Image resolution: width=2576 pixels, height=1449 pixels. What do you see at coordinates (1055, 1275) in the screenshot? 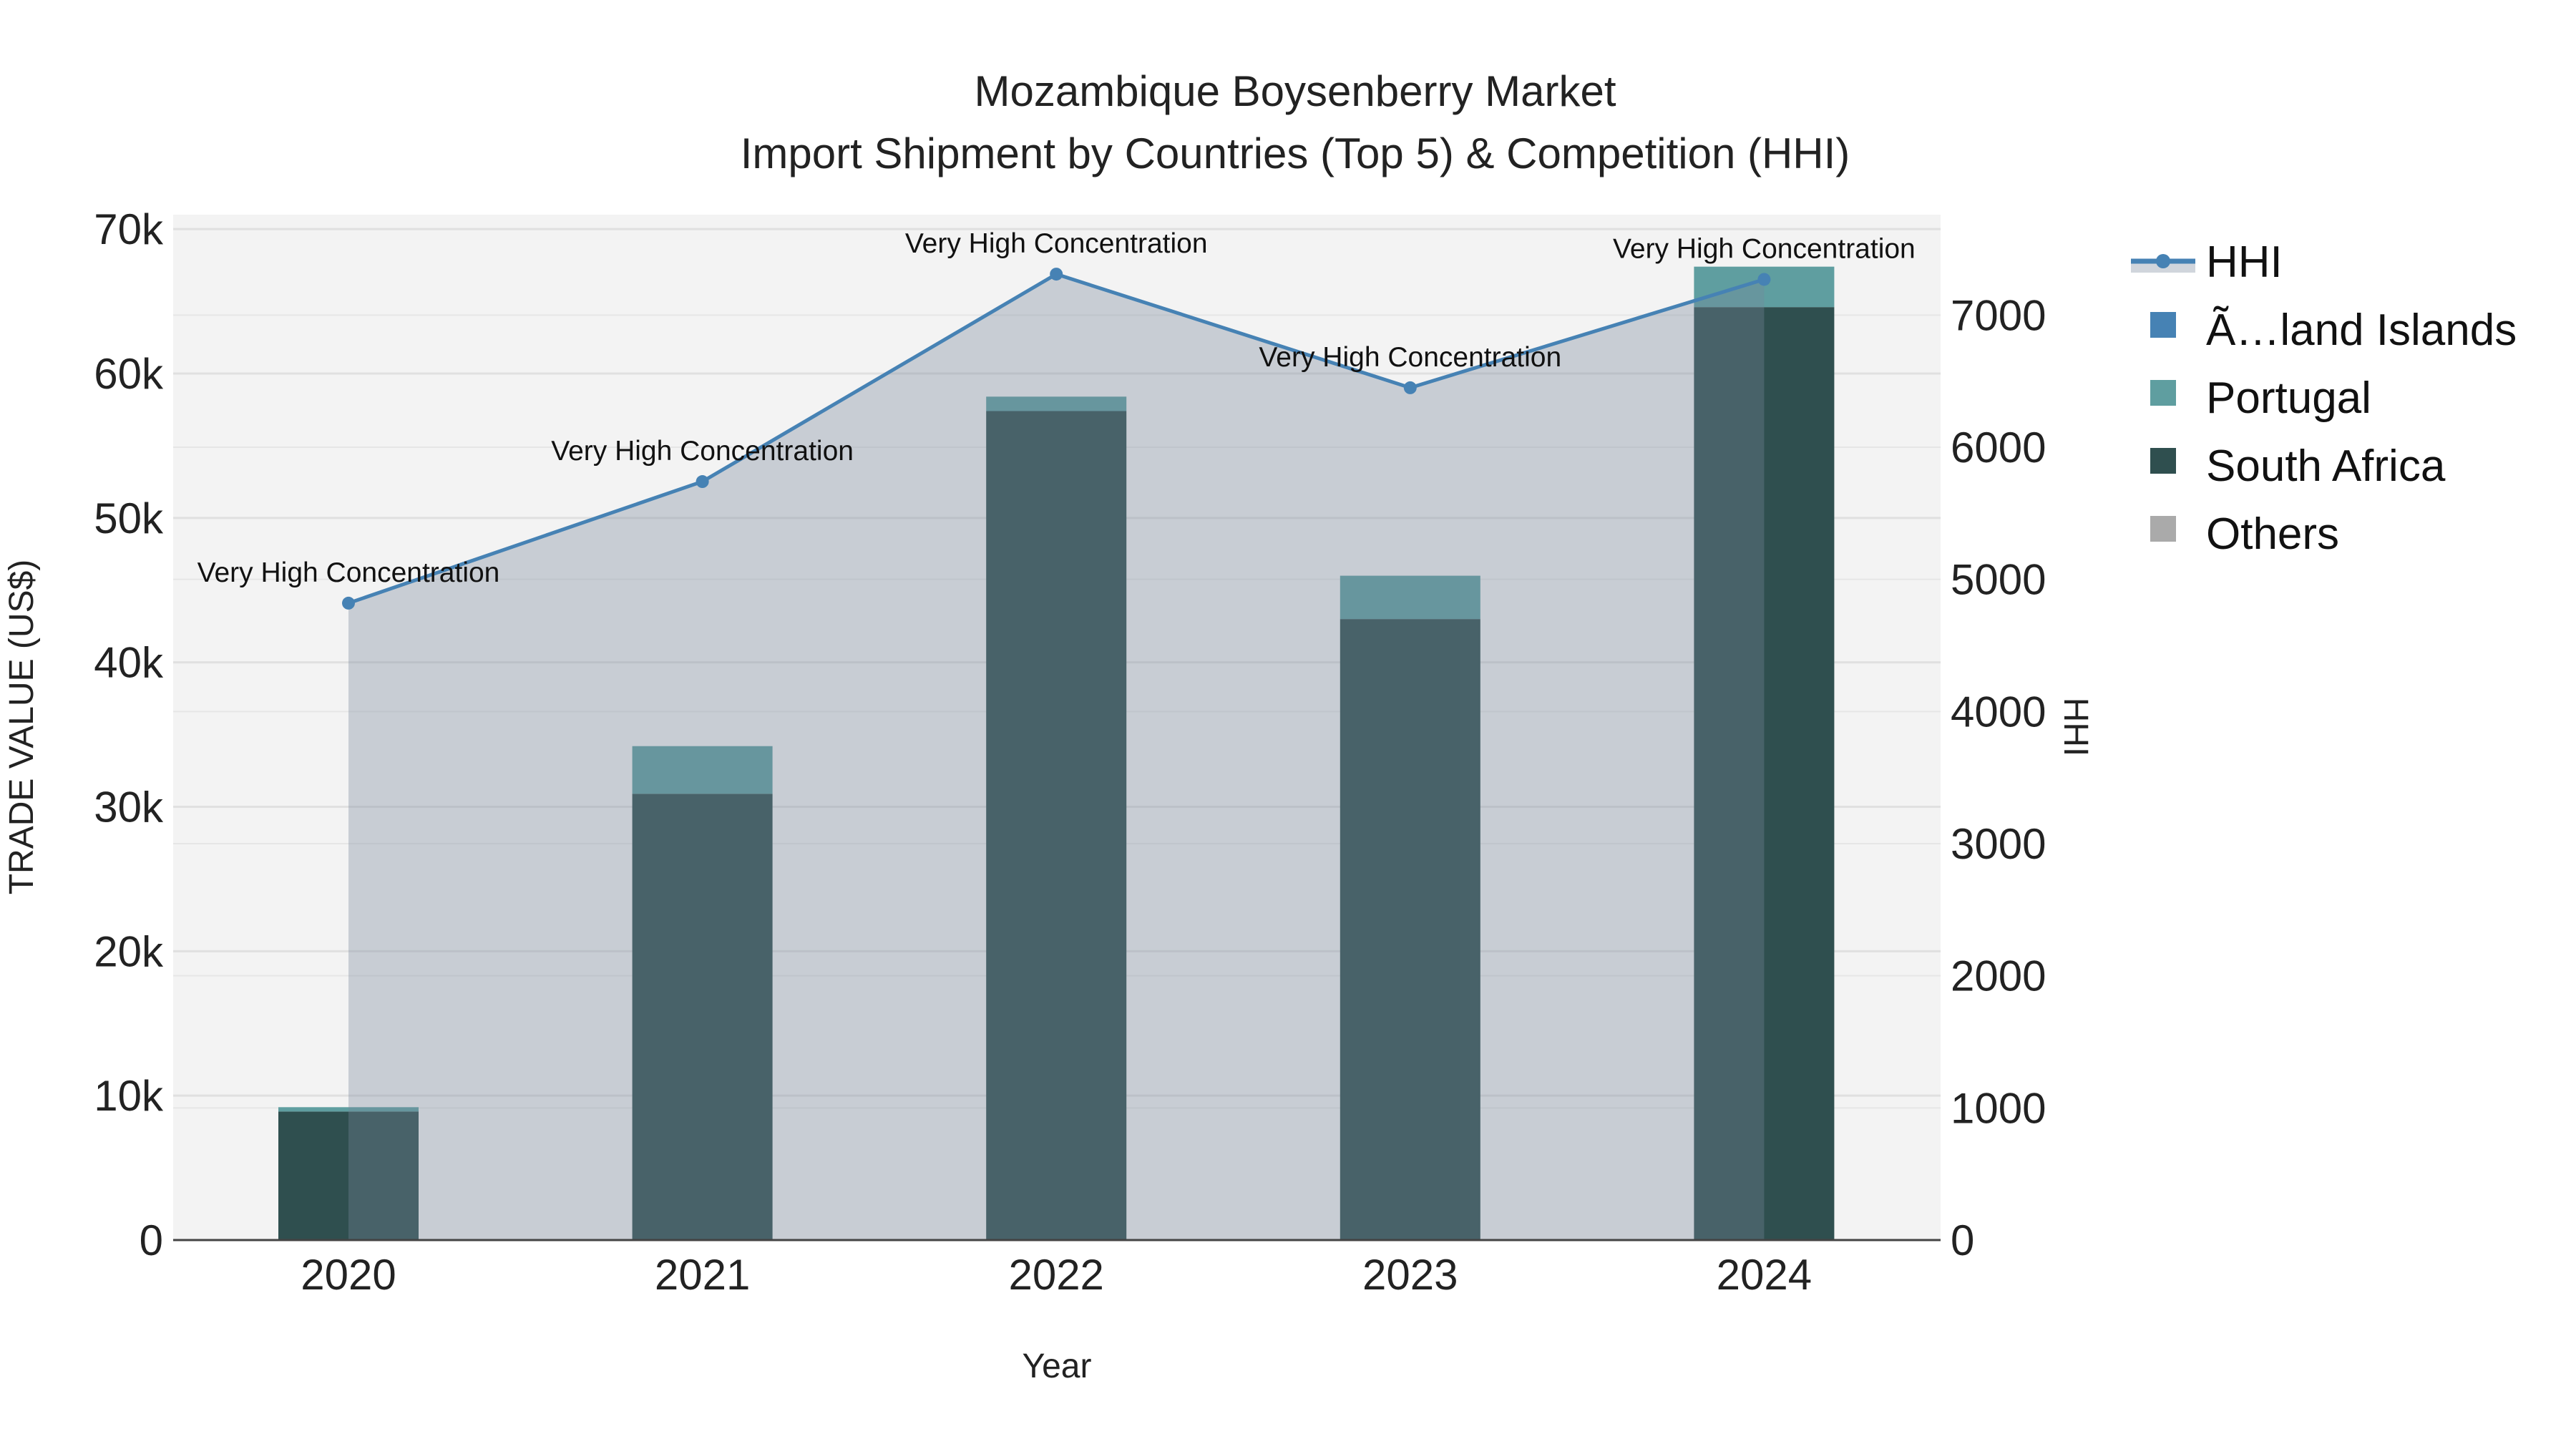
I see `x-tick-label: 2022` at bounding box center [1055, 1275].